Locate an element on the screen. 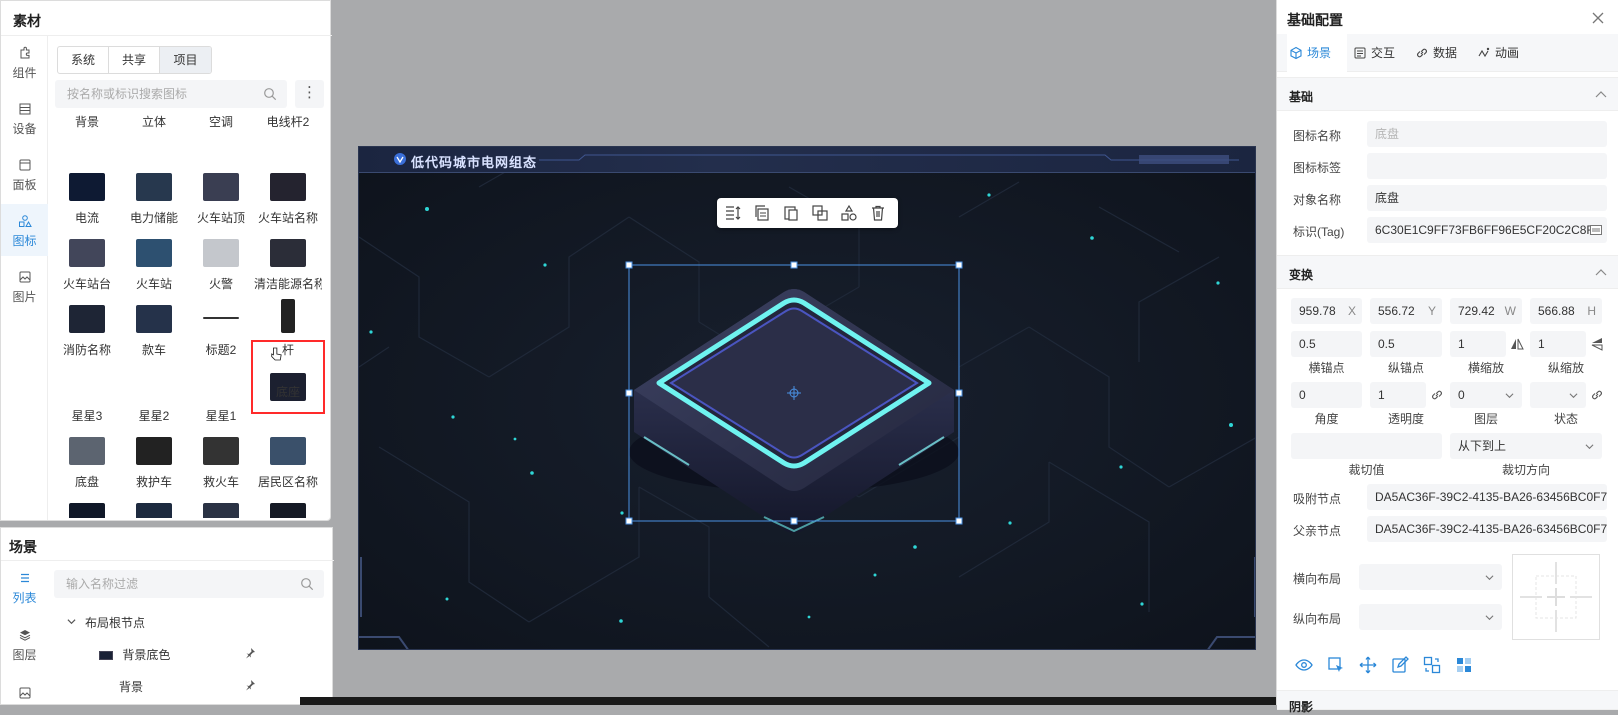  tree-node-bg-color: 背景底色 is located at coordinates (179, 654).